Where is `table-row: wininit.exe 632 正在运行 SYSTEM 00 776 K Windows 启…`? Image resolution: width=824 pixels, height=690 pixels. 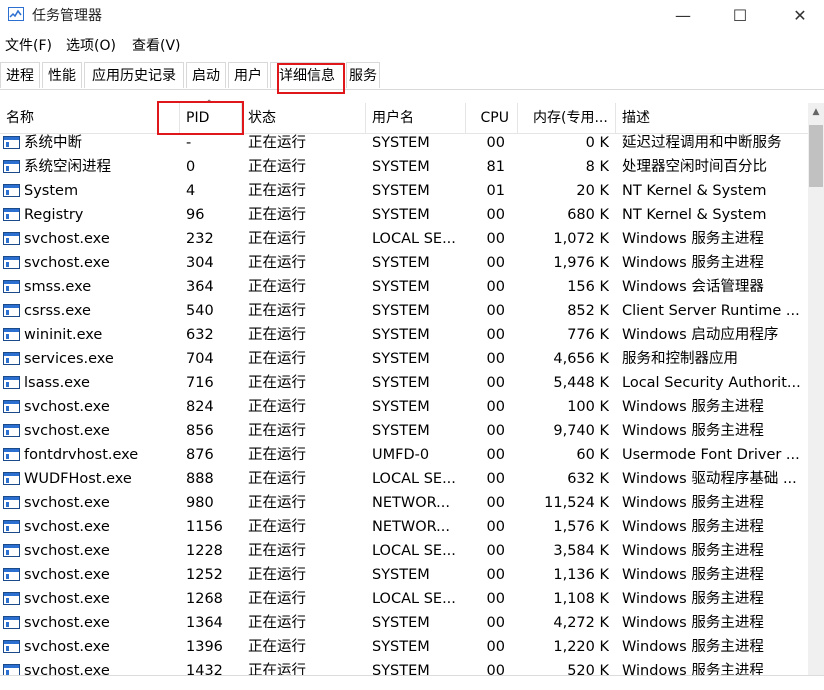 table-row: wininit.exe 632 正在运行 SYSTEM 00 776 K Windows 启… is located at coordinates (404, 335).